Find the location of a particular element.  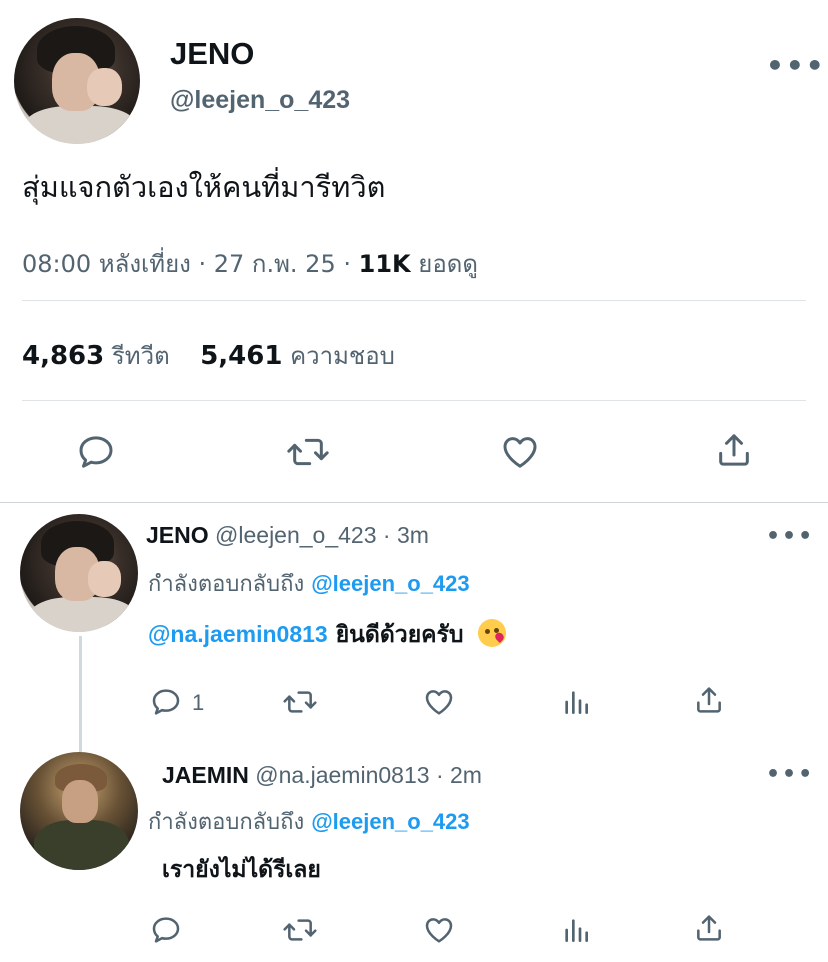

avatar-face-shape is located at coordinates (80, 801).